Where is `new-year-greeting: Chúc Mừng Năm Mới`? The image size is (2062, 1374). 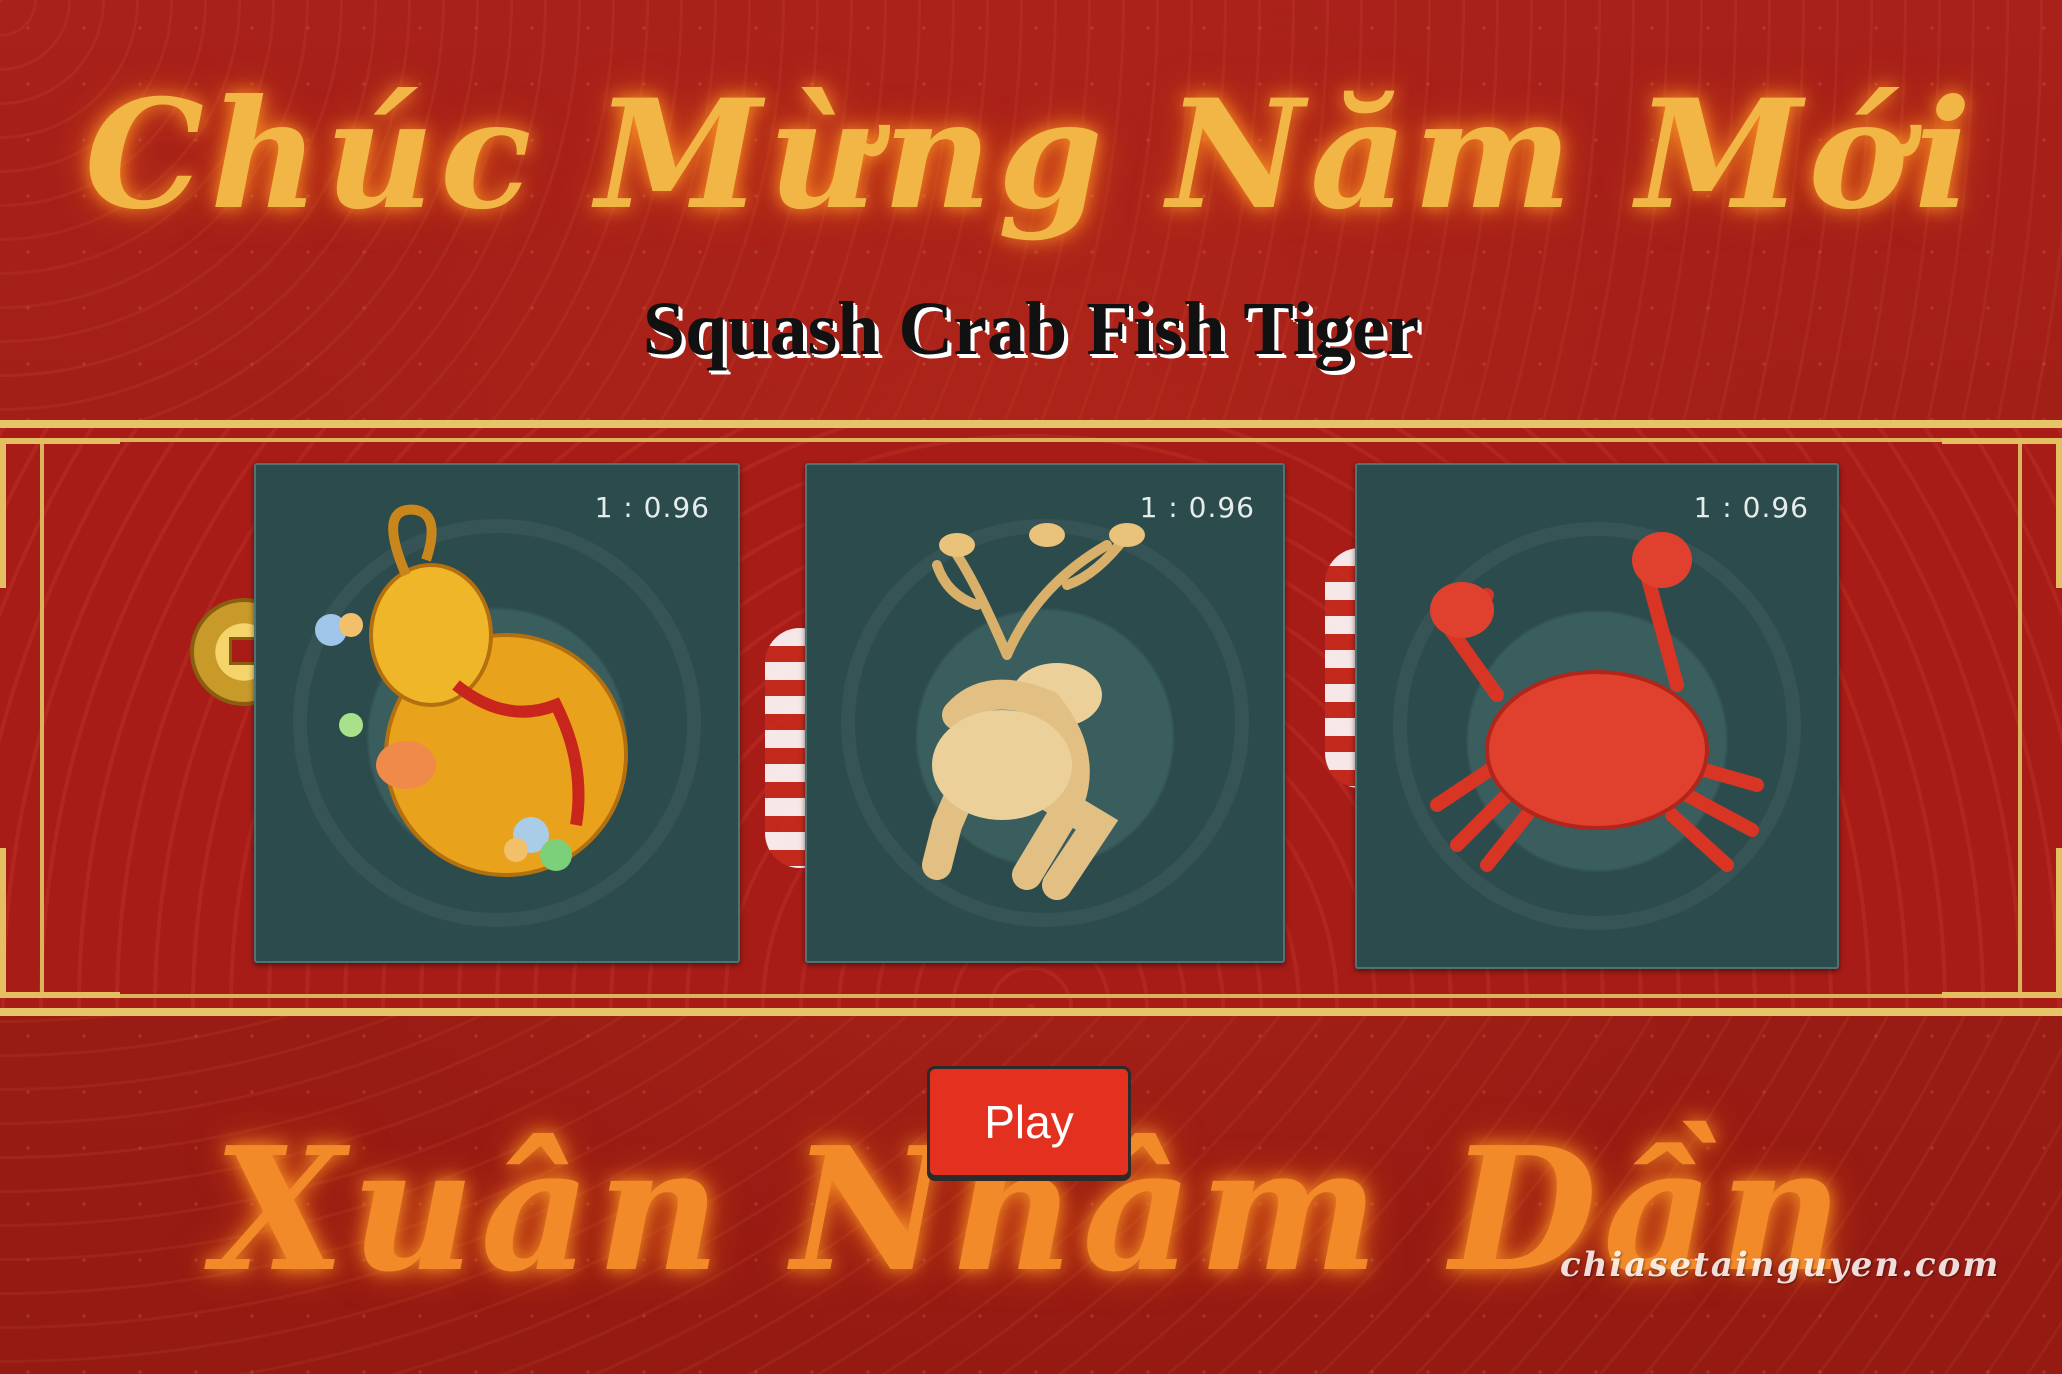
new-year-greeting: Chúc Mừng Năm Mới is located at coordinates (1031, 155).